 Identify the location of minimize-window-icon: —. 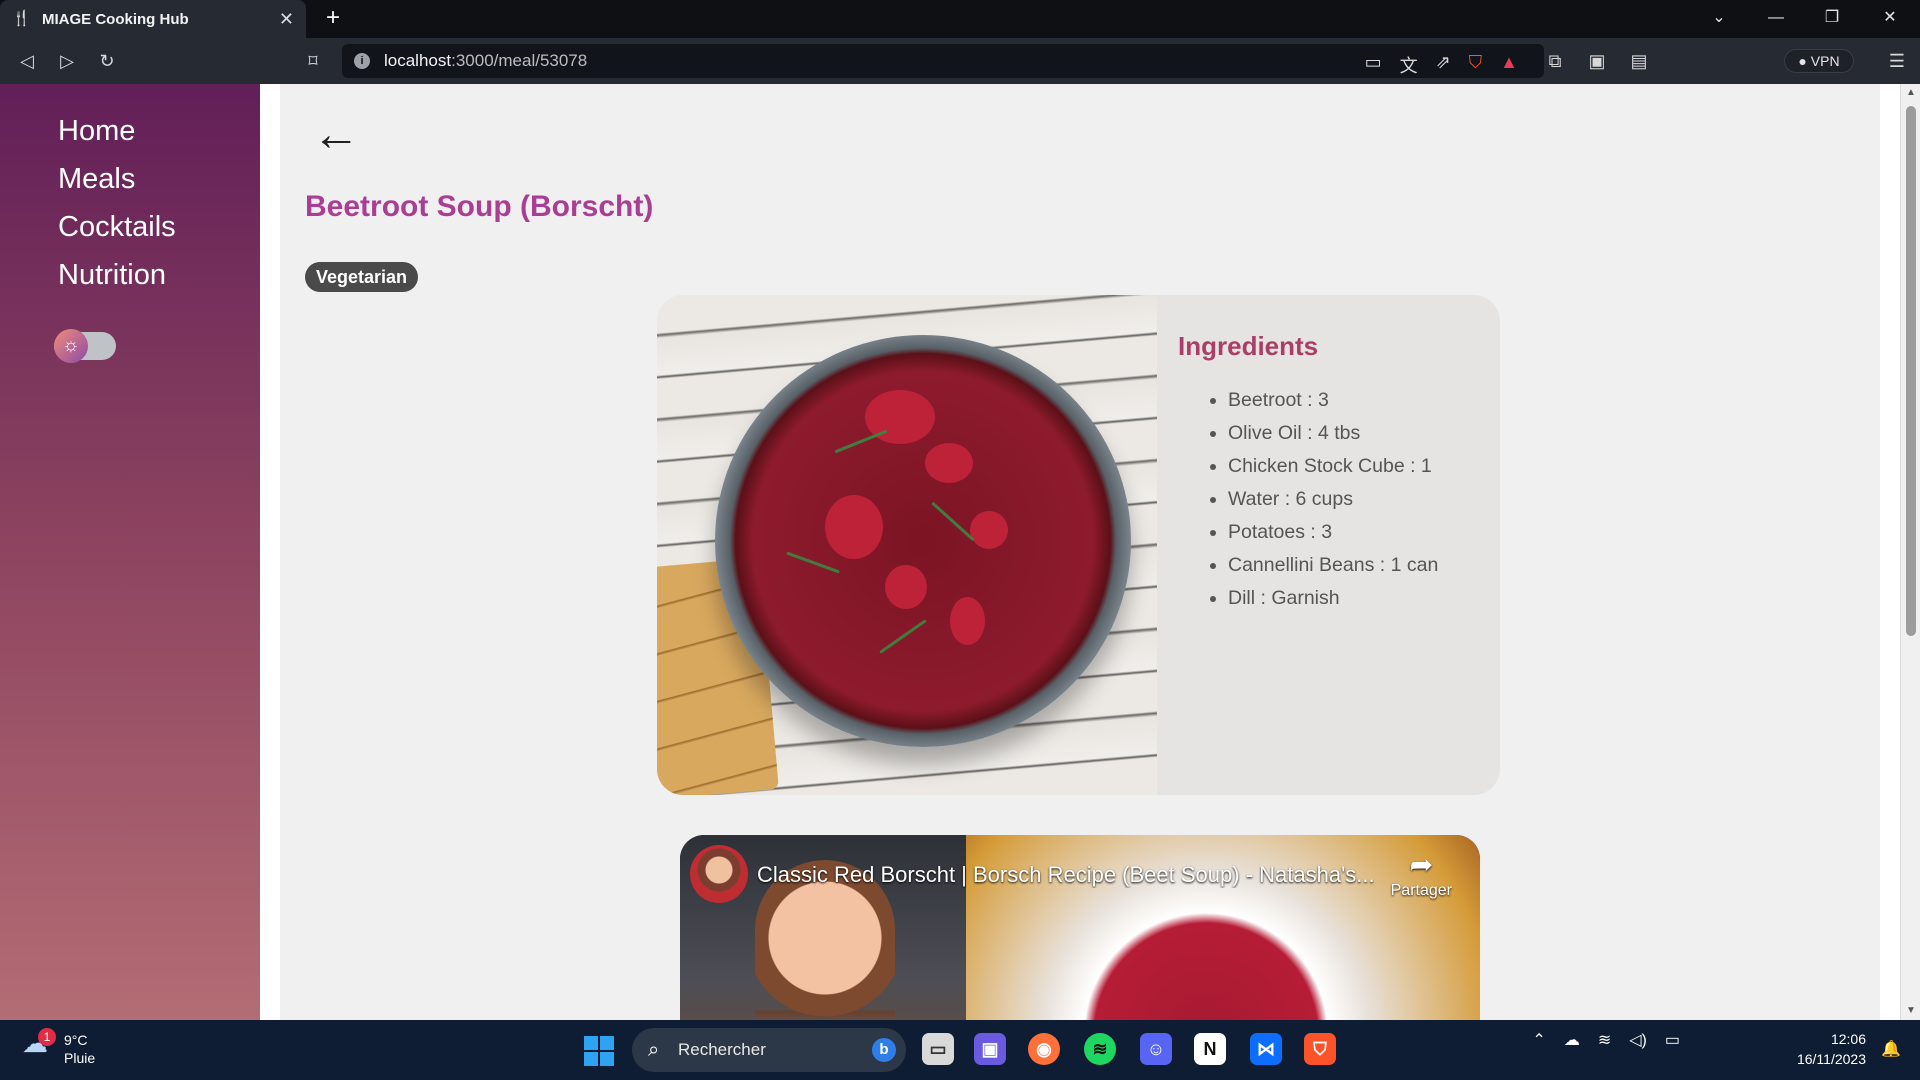
(1776, 19).